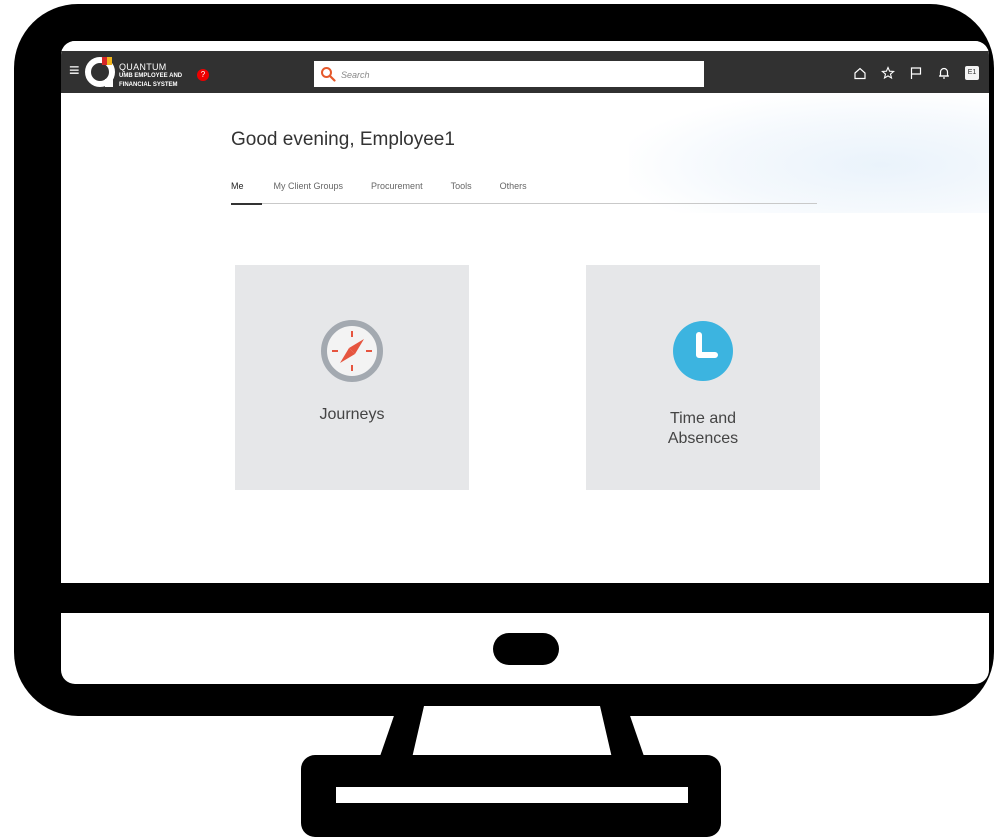 The height and width of the screenshot is (837, 994). I want to click on tile-label-line1: Time and, so click(703, 418).